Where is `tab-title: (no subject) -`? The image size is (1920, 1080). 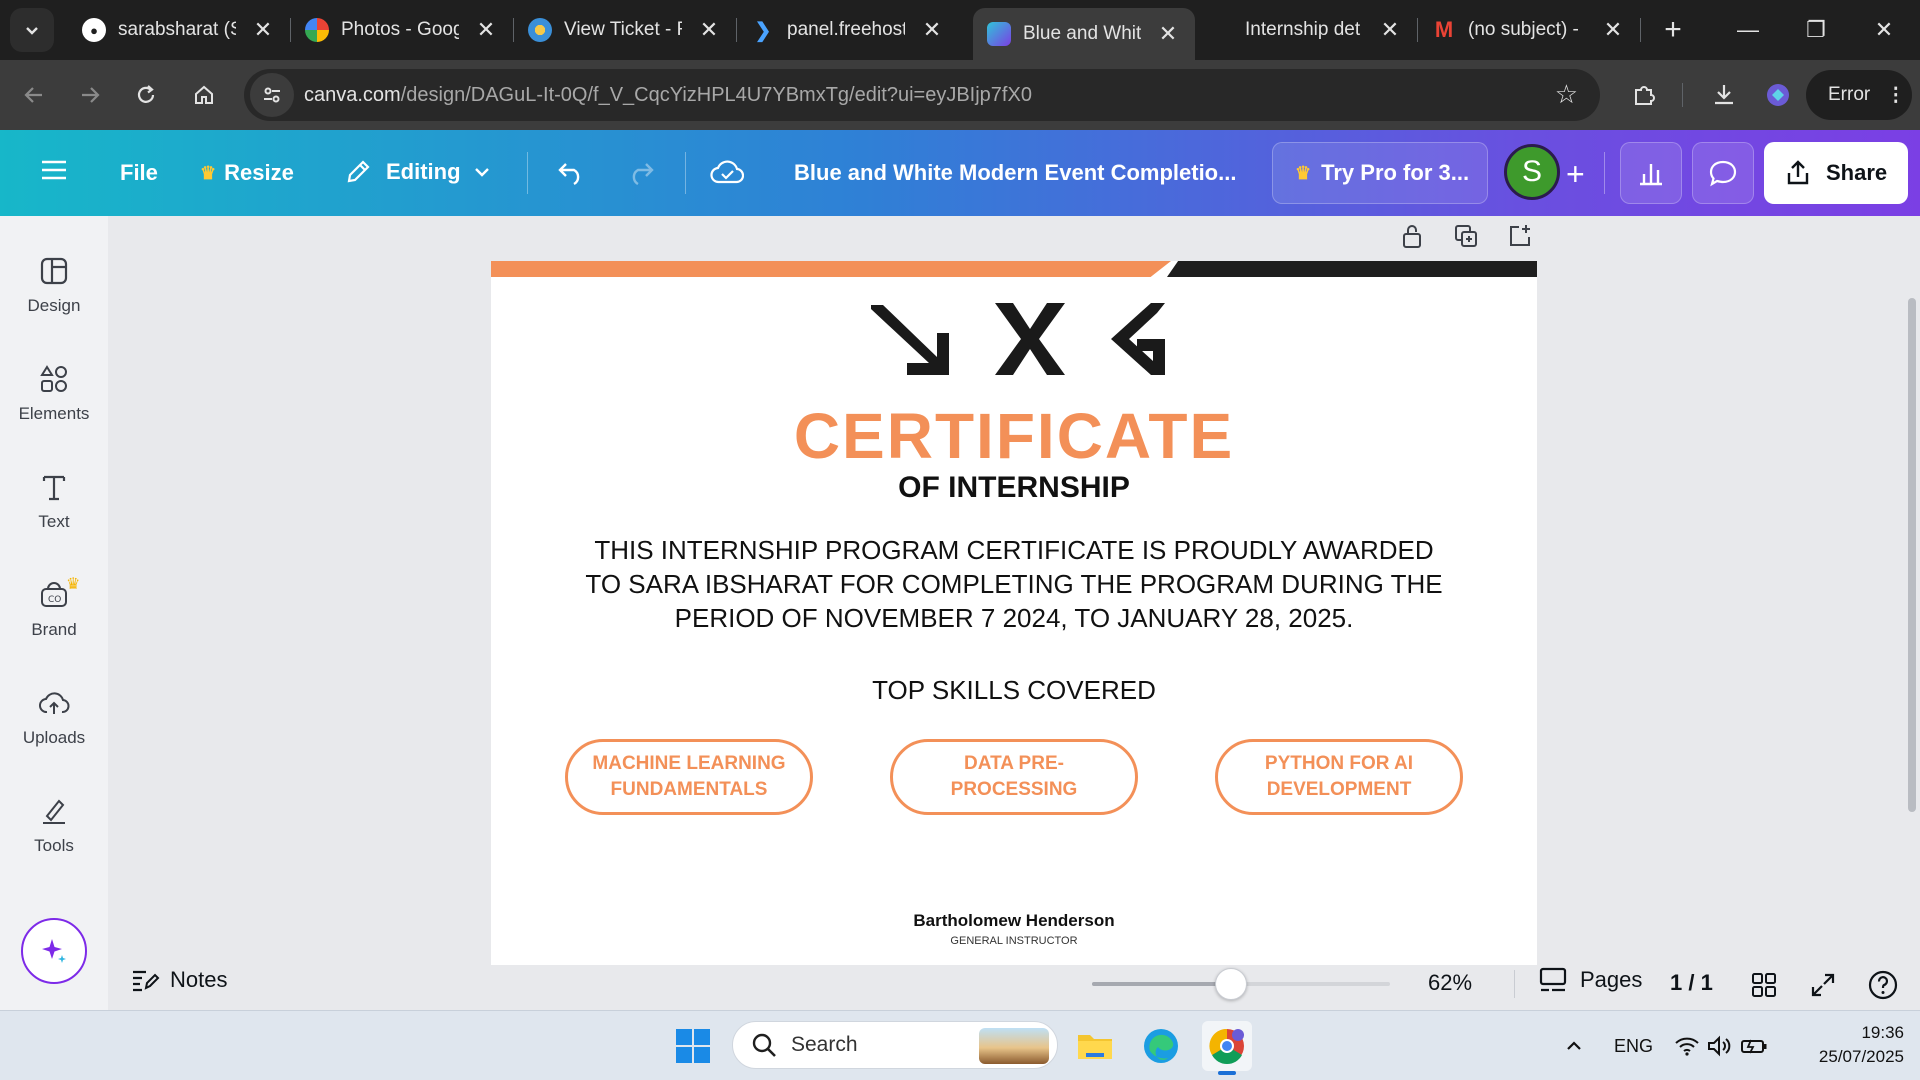
tab-title: (no subject) - is located at coordinates (1523, 29).